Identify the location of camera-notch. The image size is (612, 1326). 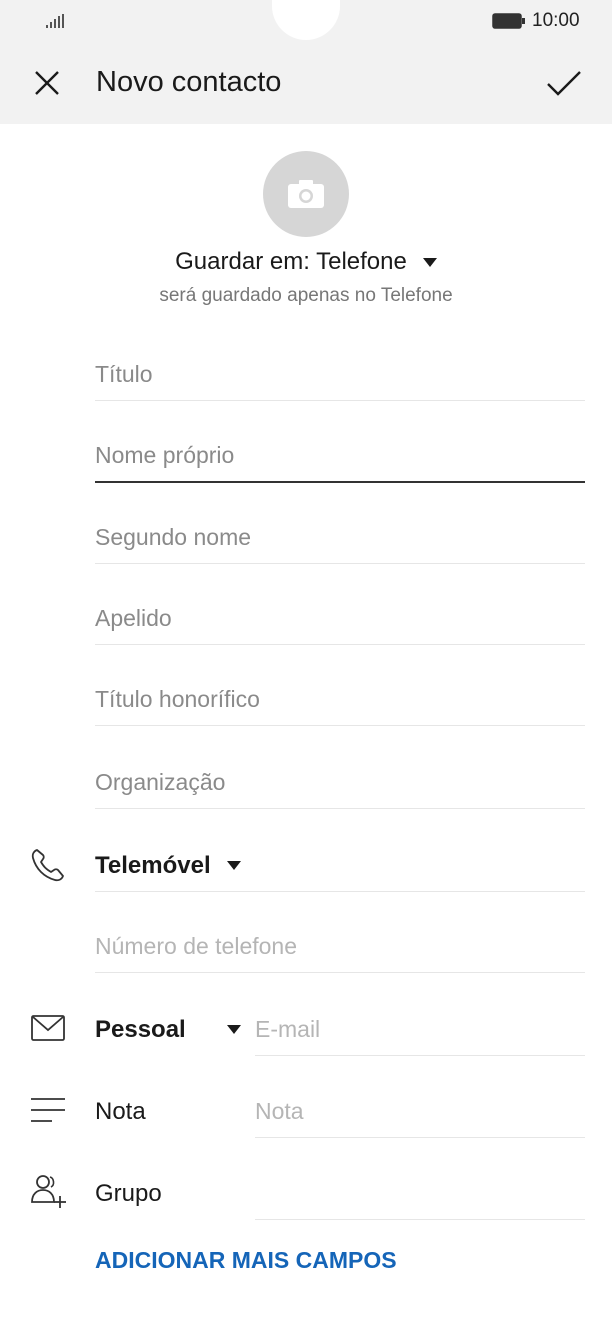
(306, 20).